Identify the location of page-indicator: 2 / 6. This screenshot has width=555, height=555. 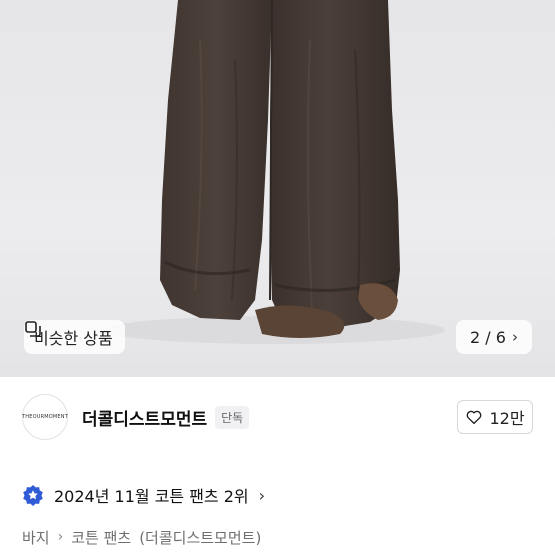
(488, 337).